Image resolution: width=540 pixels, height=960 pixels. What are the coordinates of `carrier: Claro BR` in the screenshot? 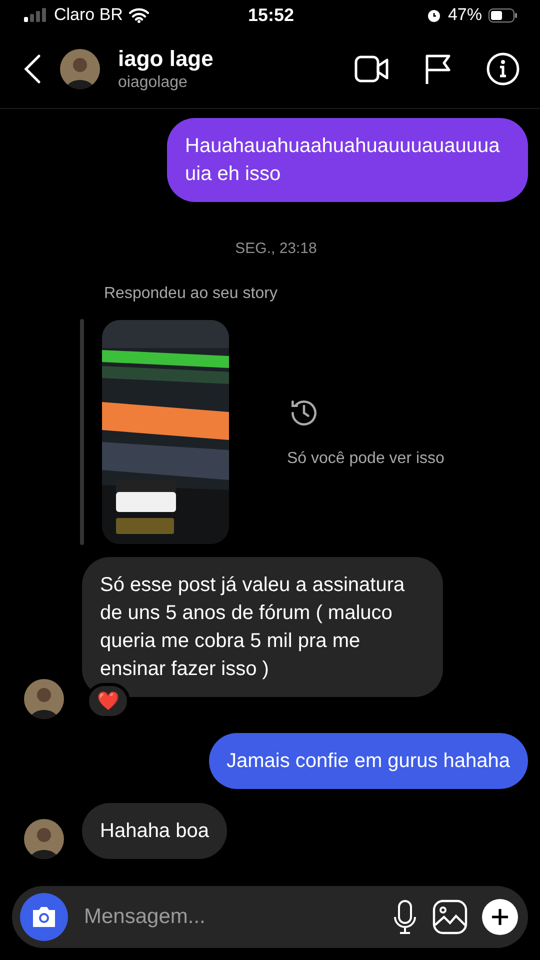 It's located at (88, 15).